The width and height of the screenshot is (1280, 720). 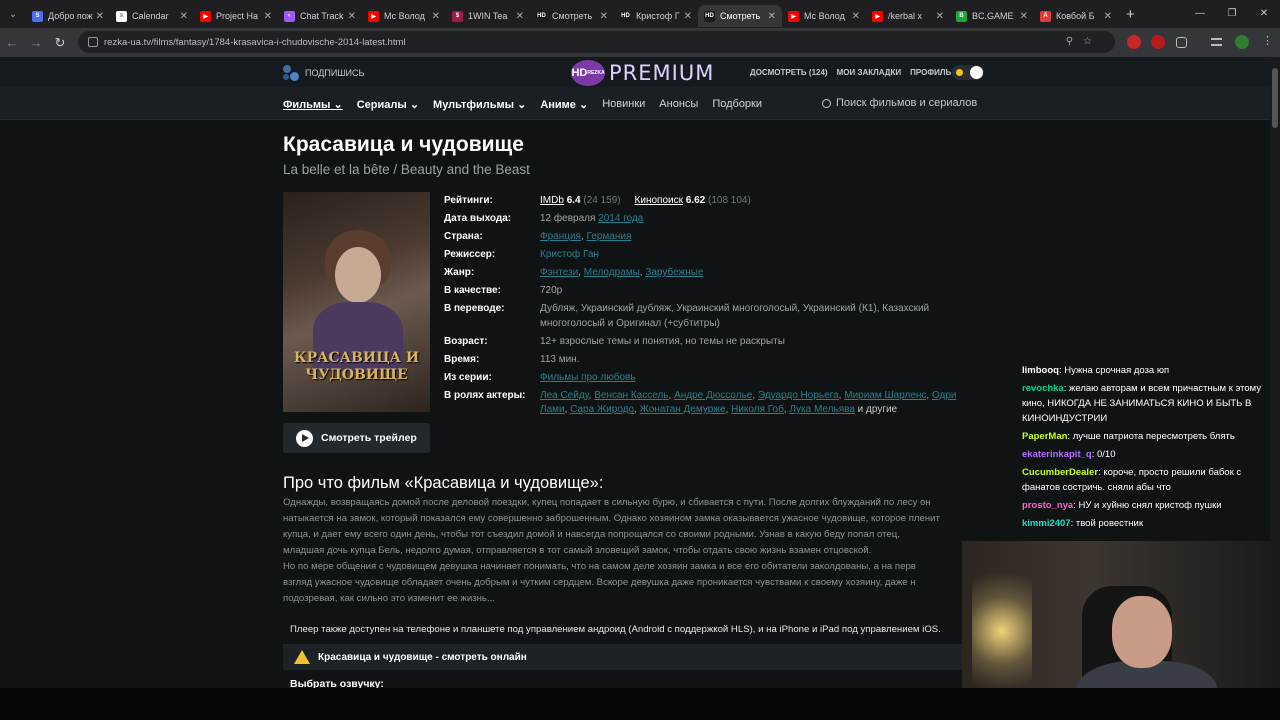 I want to click on browser-tab: ▶ /kerbal x ✕, so click(x=908, y=16).